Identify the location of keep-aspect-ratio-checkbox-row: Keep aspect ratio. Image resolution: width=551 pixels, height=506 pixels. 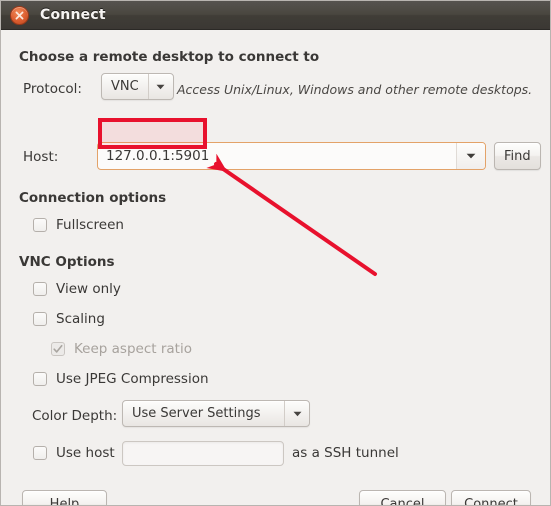
(121, 349).